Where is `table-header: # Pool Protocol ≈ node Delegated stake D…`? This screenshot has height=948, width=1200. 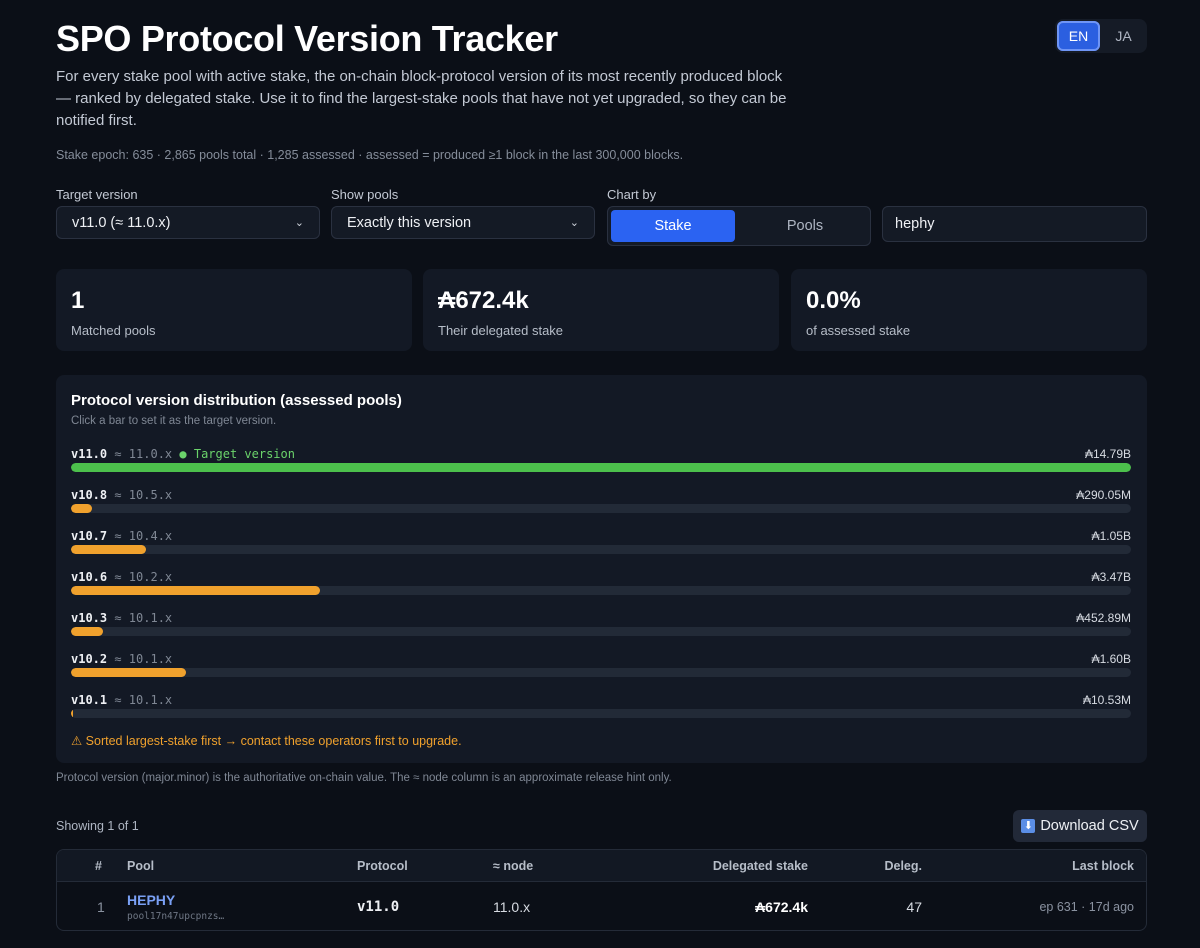 table-header: # Pool Protocol ≈ node Delegated stake D… is located at coordinates (601, 866).